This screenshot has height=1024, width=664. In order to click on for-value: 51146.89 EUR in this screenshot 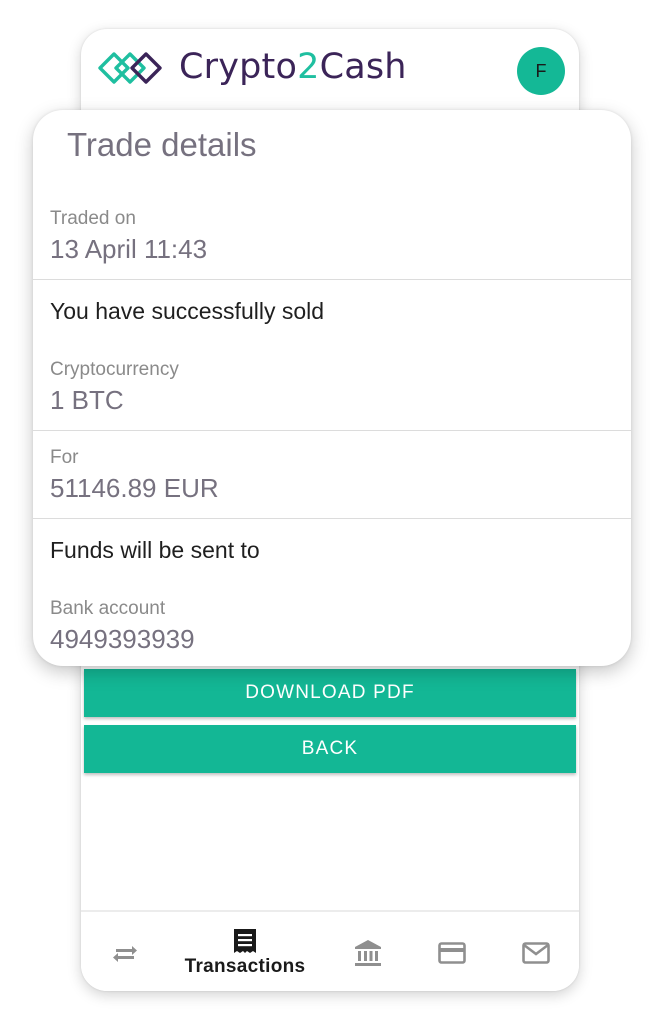, I will do `click(134, 488)`.